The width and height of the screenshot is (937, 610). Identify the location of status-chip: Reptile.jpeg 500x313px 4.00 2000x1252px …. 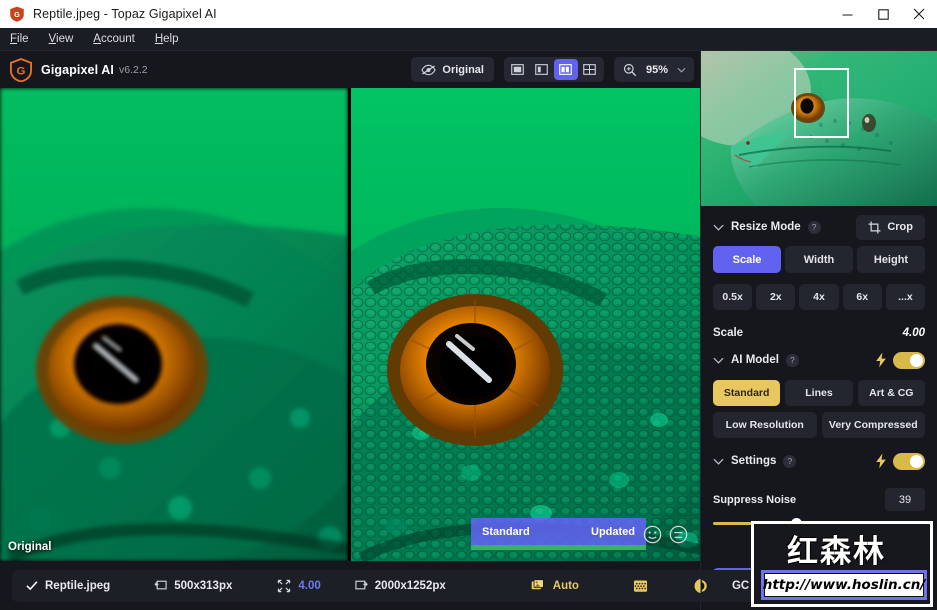
(417, 585).